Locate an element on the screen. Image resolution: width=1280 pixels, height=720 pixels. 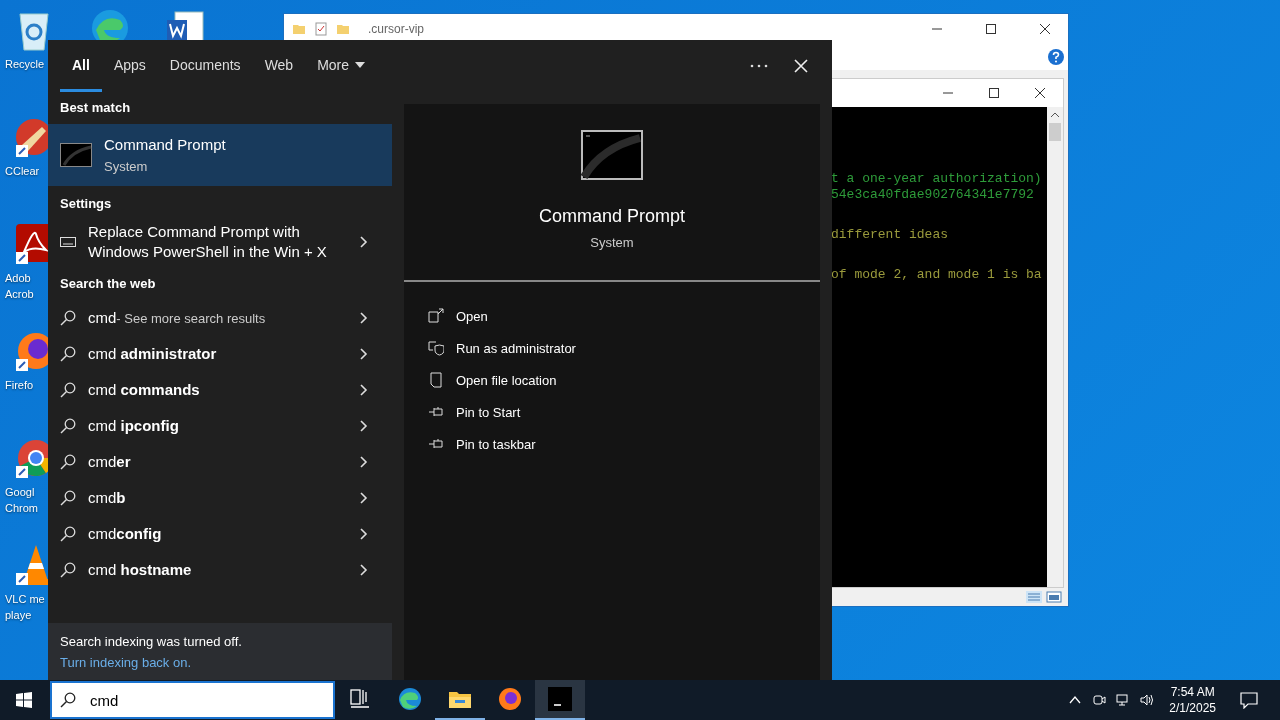
section-heading: Settings is located at coordinates (86, 204).